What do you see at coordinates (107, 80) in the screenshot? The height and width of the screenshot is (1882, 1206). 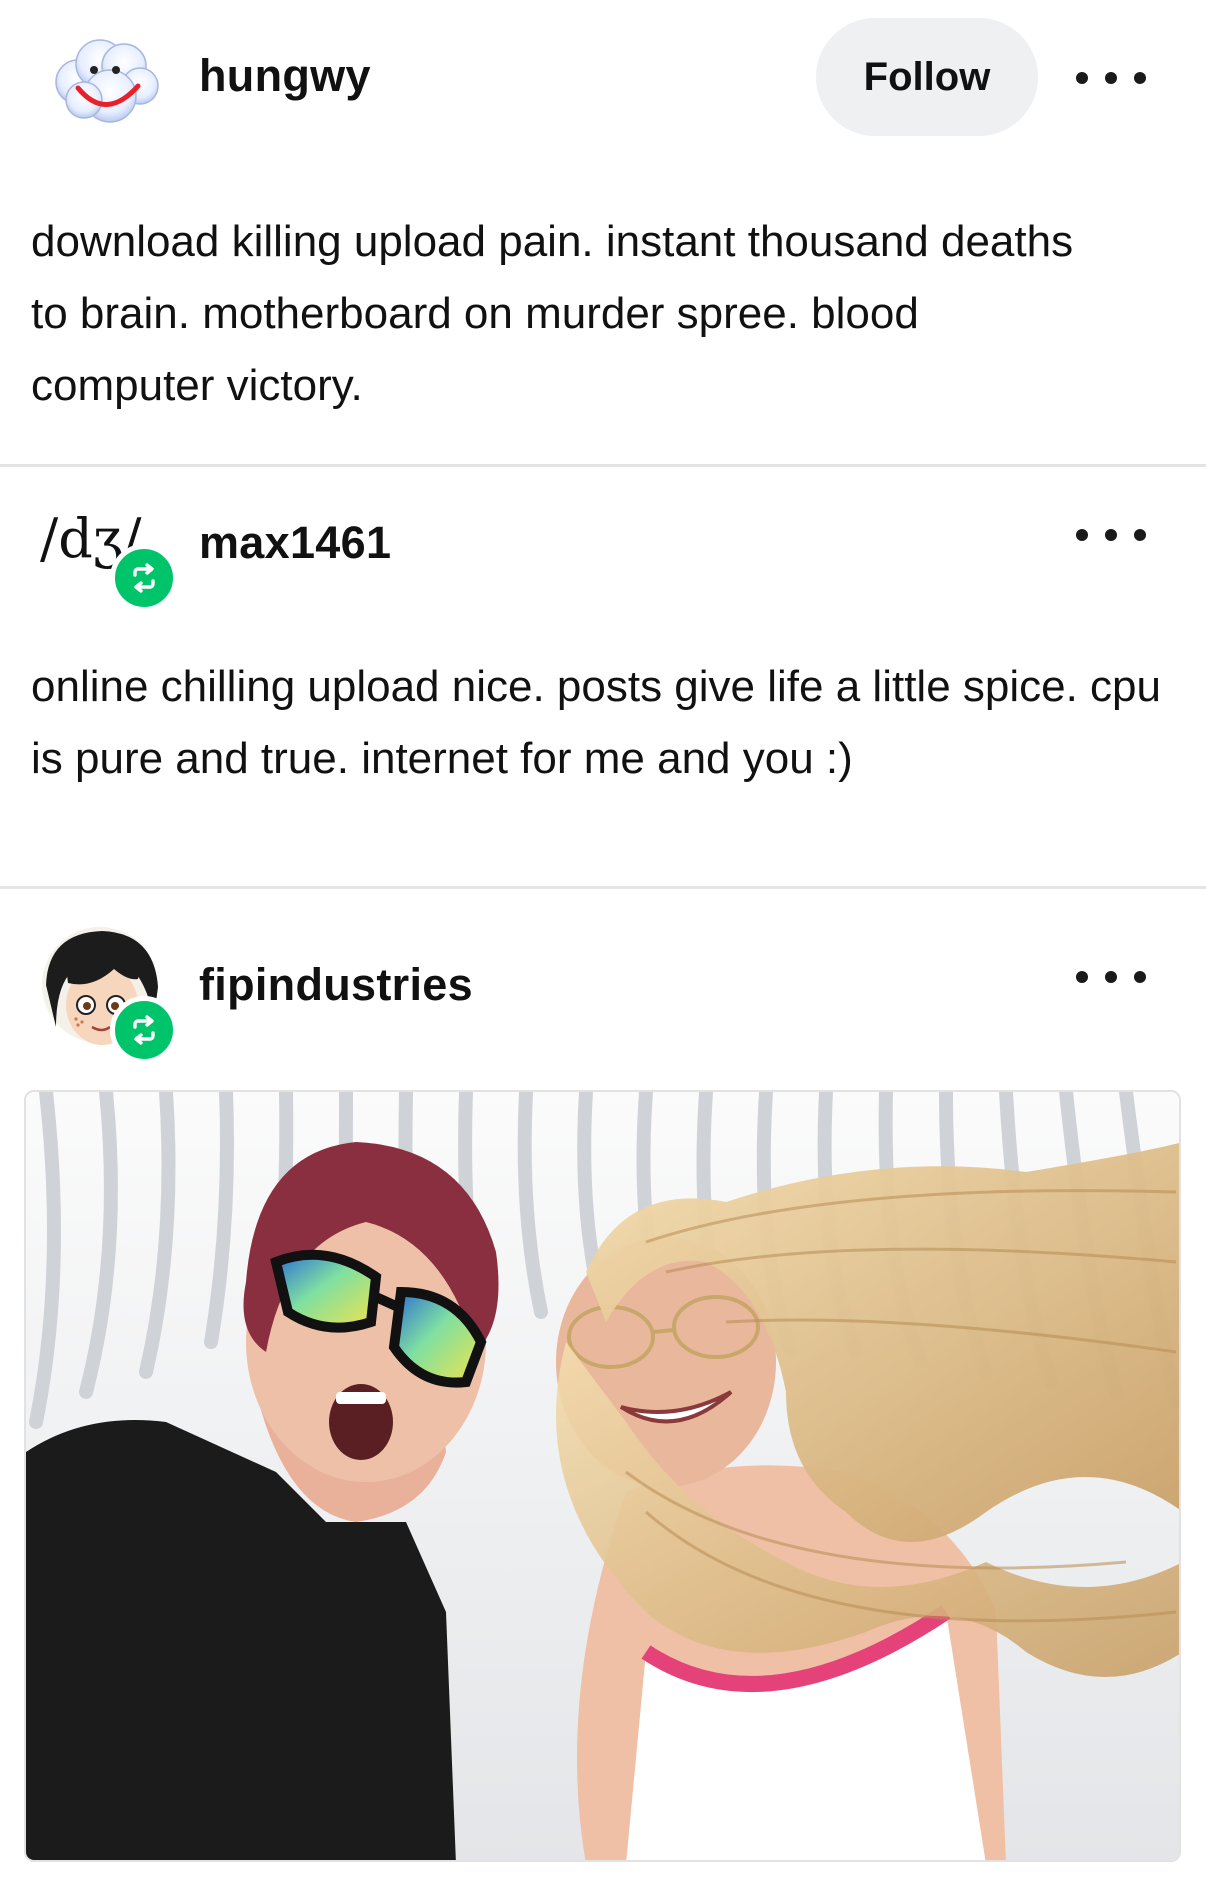 I see `cloud-smiley-icon` at bounding box center [107, 80].